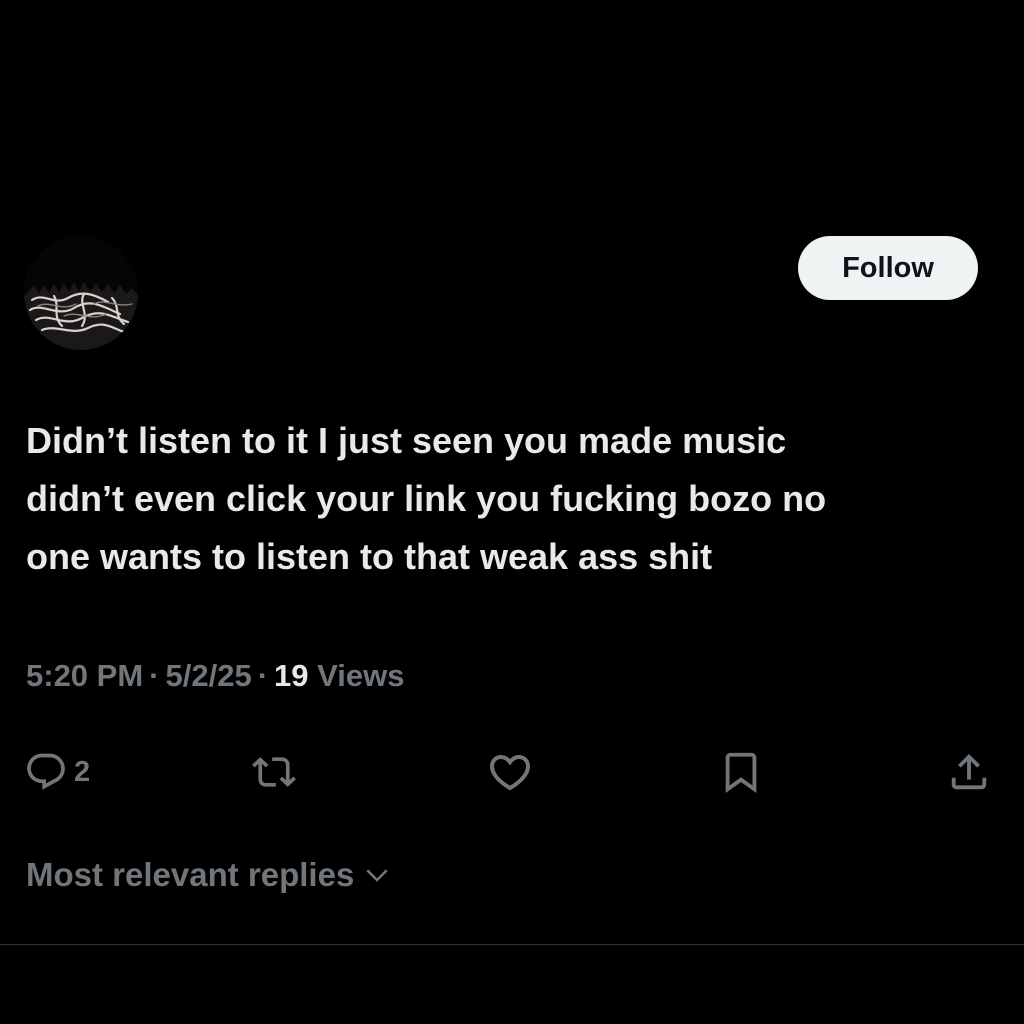  I want to click on repost-button, so click(274, 772).